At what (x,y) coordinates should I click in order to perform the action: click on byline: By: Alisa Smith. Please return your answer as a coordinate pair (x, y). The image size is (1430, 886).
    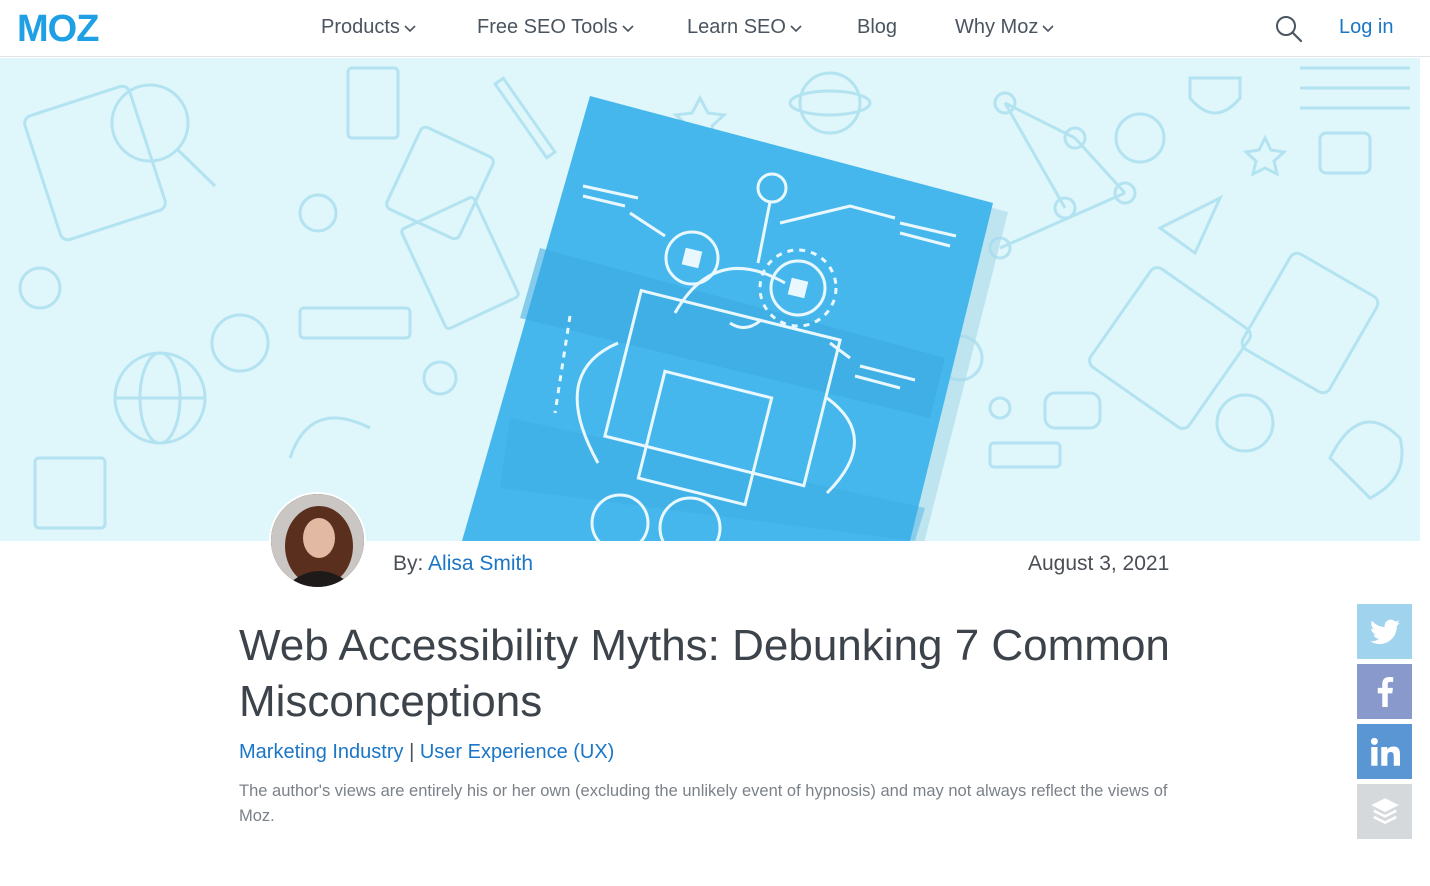
    Looking at the image, I should click on (463, 564).